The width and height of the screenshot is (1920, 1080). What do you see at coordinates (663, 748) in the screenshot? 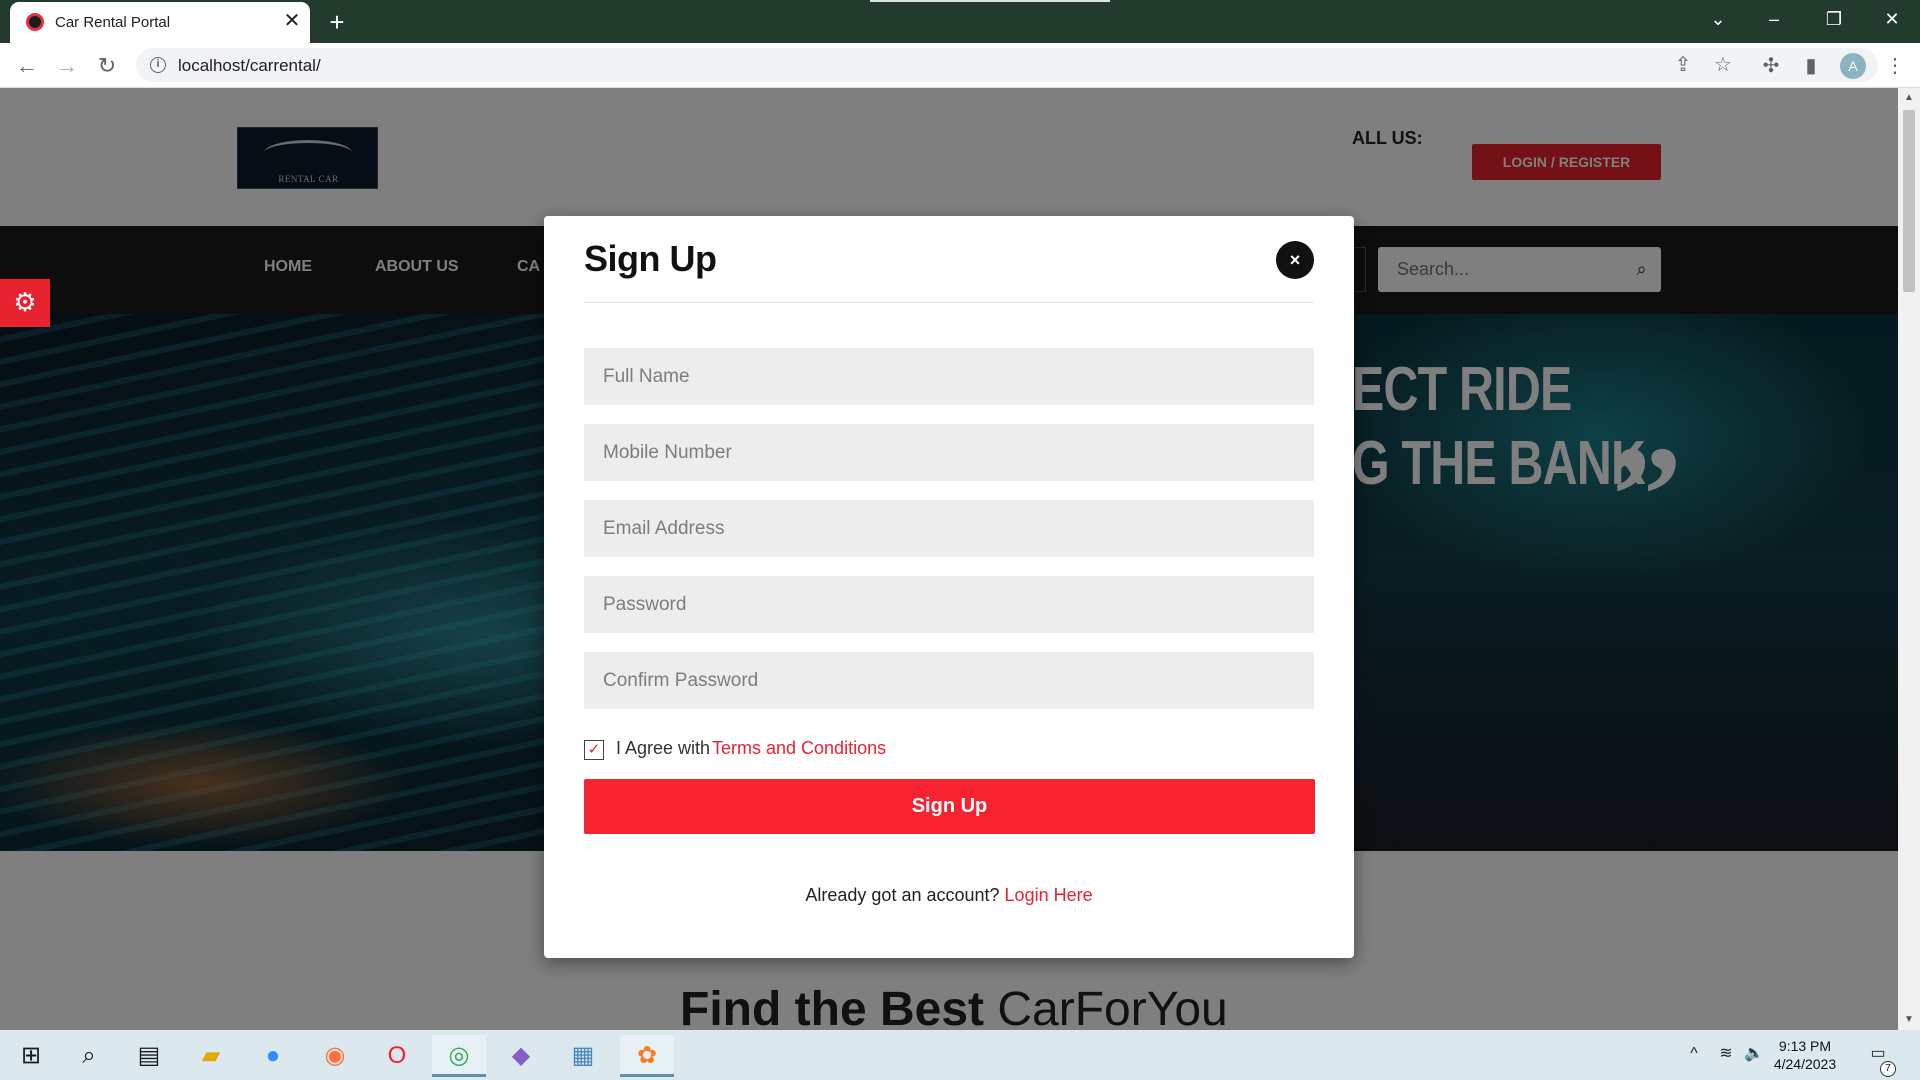
I see `agree-label: I Agree with` at bounding box center [663, 748].